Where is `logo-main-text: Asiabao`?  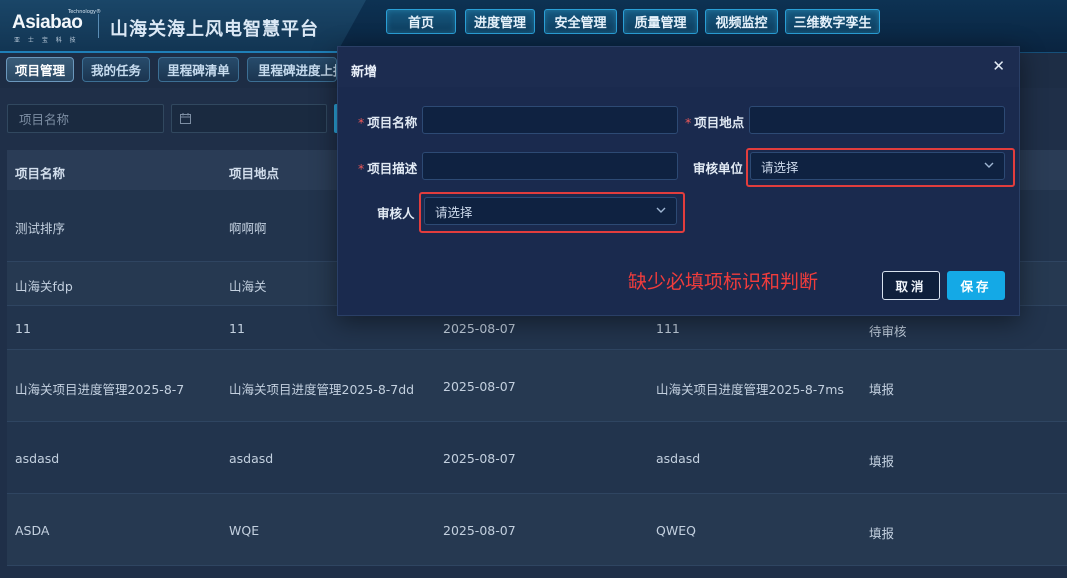
logo-main-text: Asiabao is located at coordinates (47, 22).